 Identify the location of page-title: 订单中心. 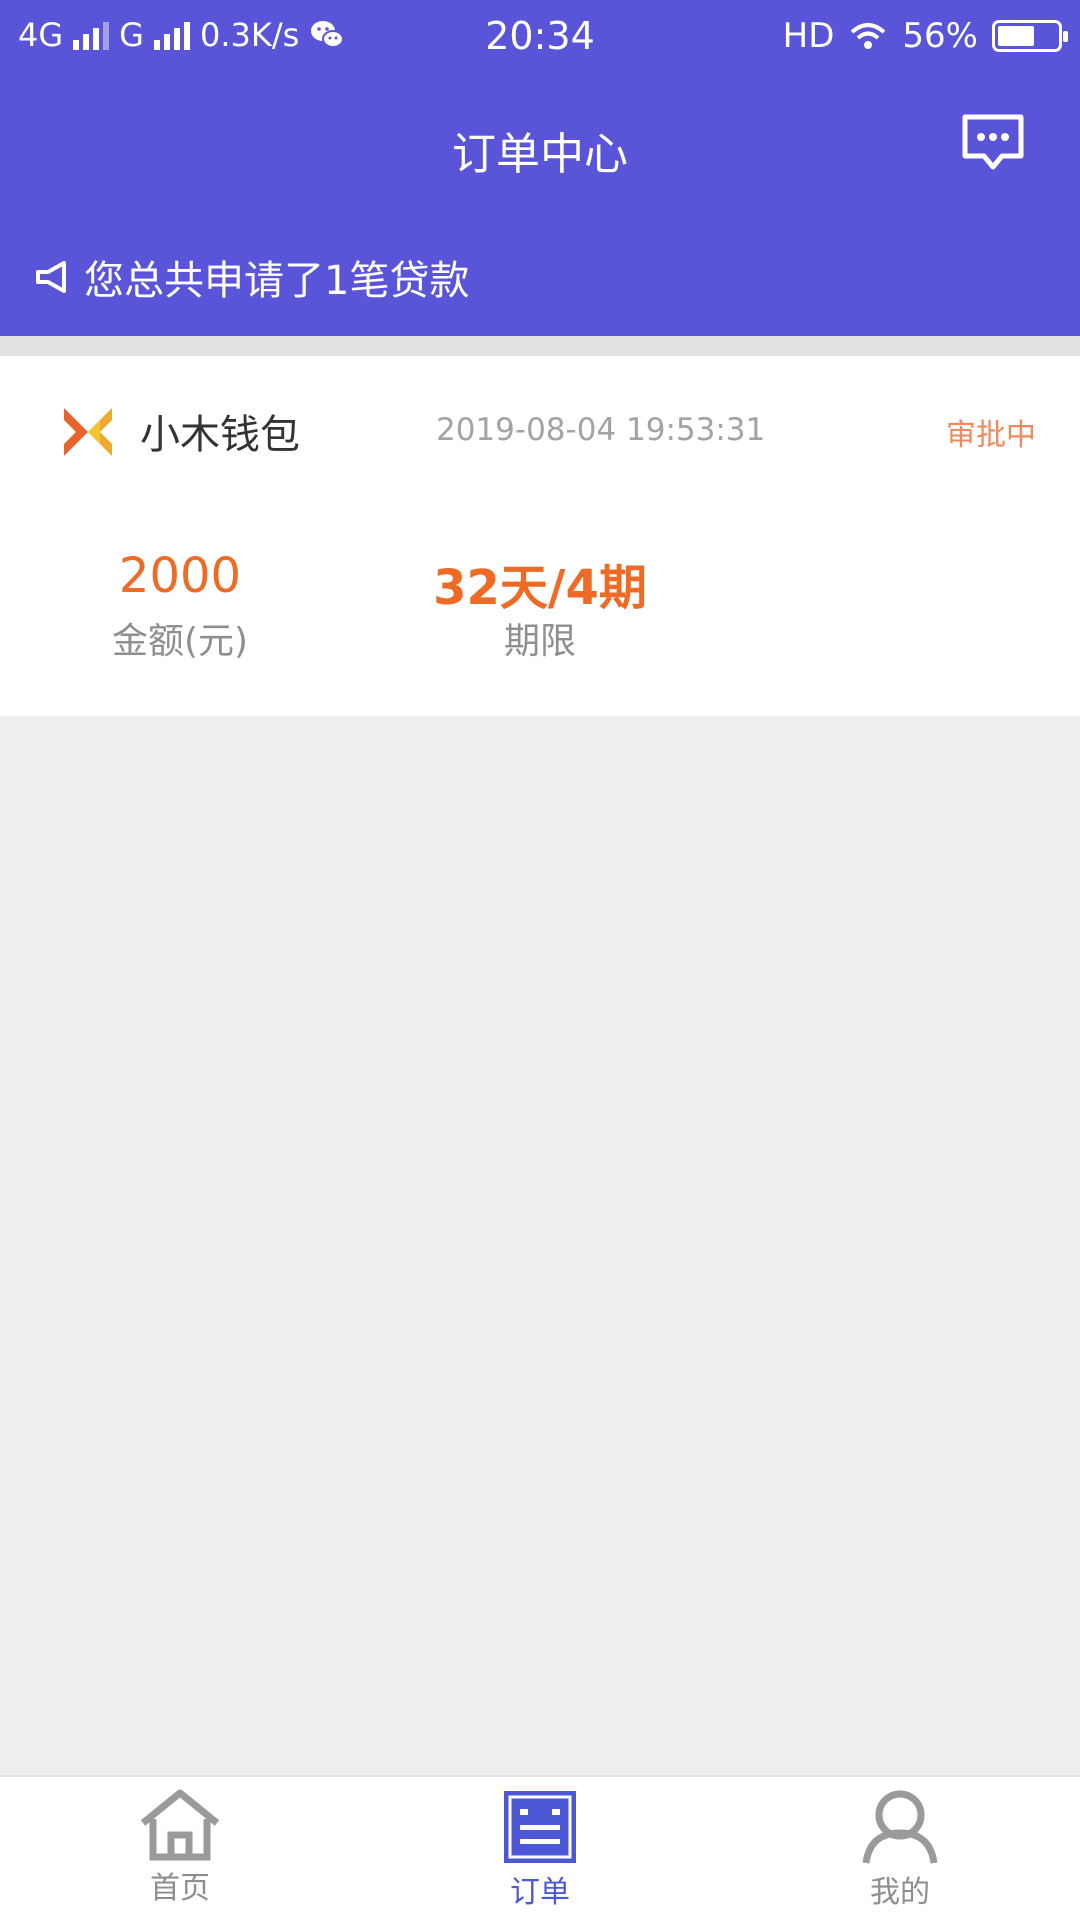
(540, 154).